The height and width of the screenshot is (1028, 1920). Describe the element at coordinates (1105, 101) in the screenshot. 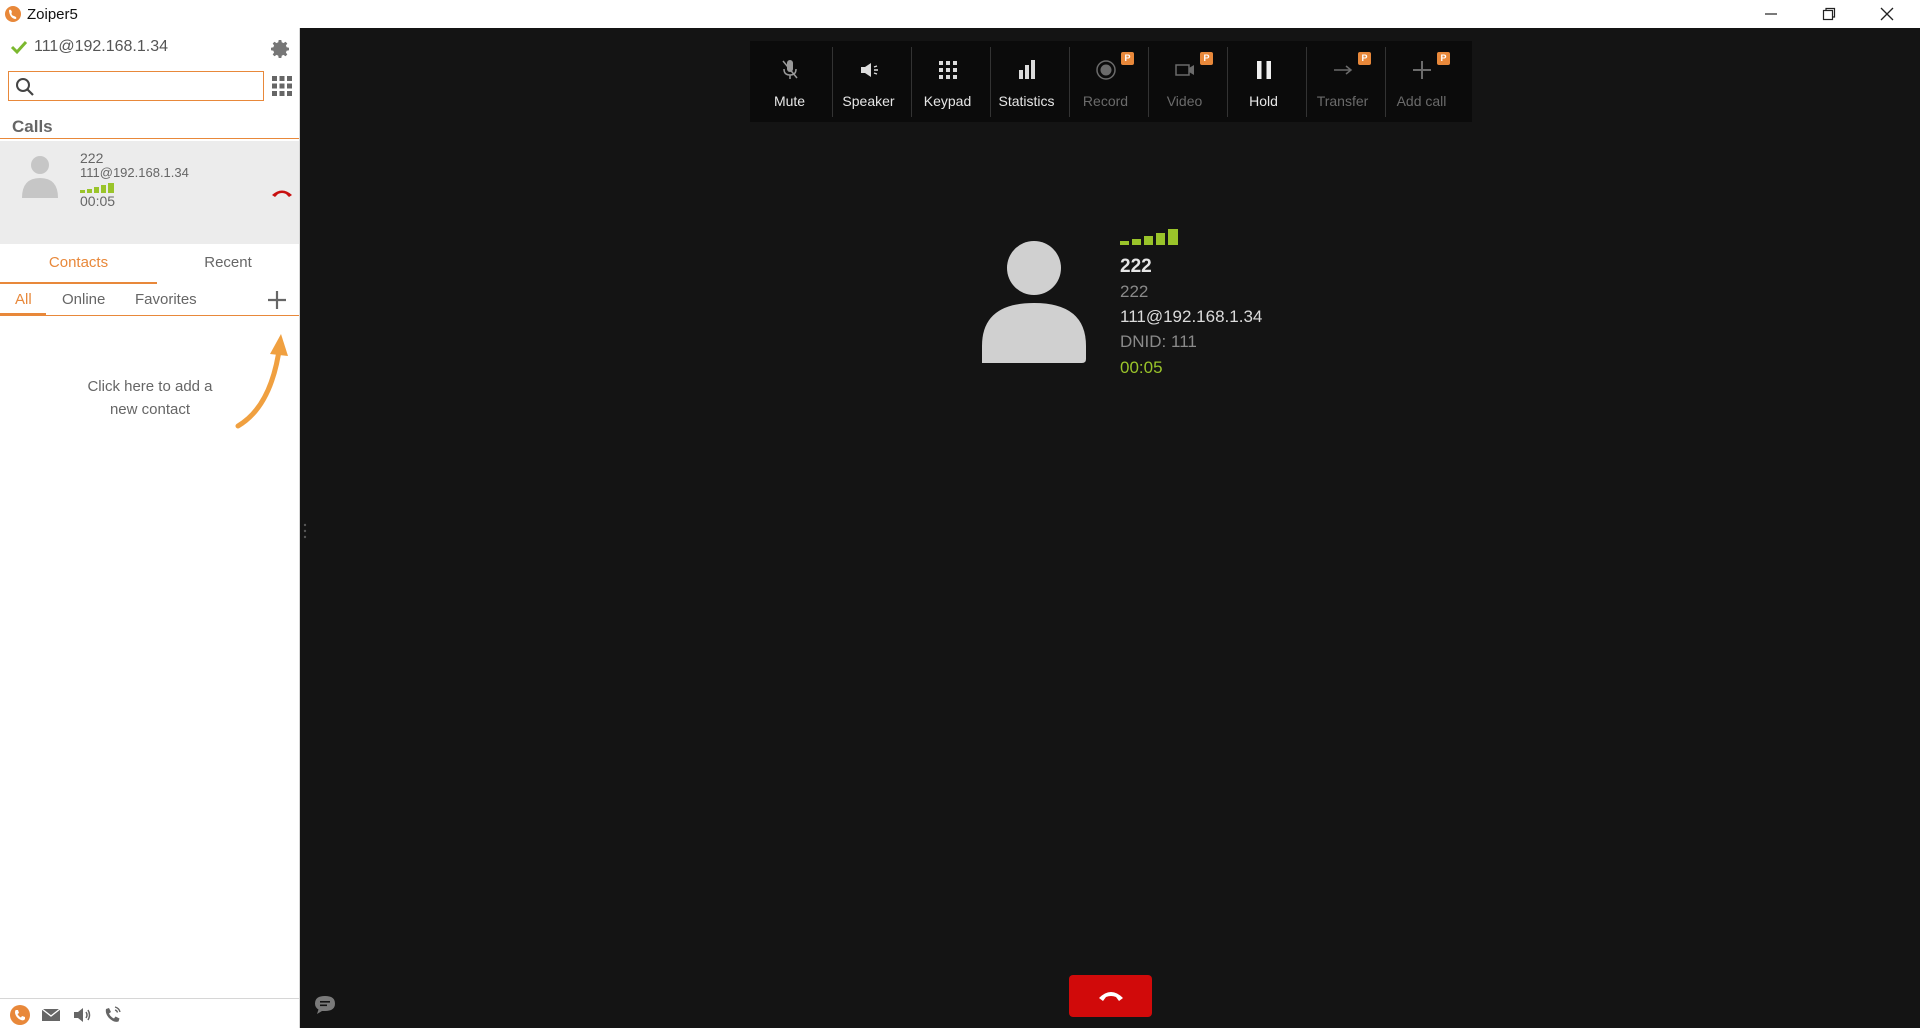

I see `record-label: Record` at that location.